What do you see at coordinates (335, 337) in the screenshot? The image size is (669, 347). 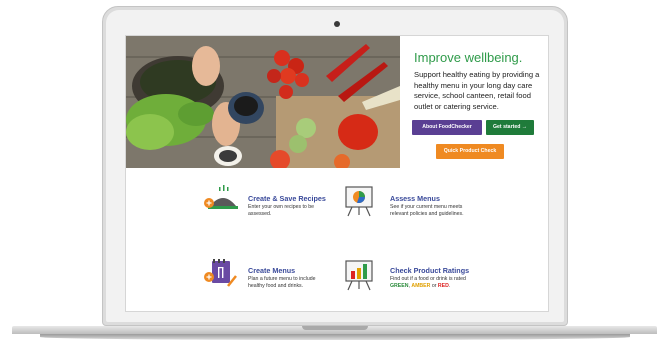 I see `laptop-shadow` at bounding box center [335, 337].